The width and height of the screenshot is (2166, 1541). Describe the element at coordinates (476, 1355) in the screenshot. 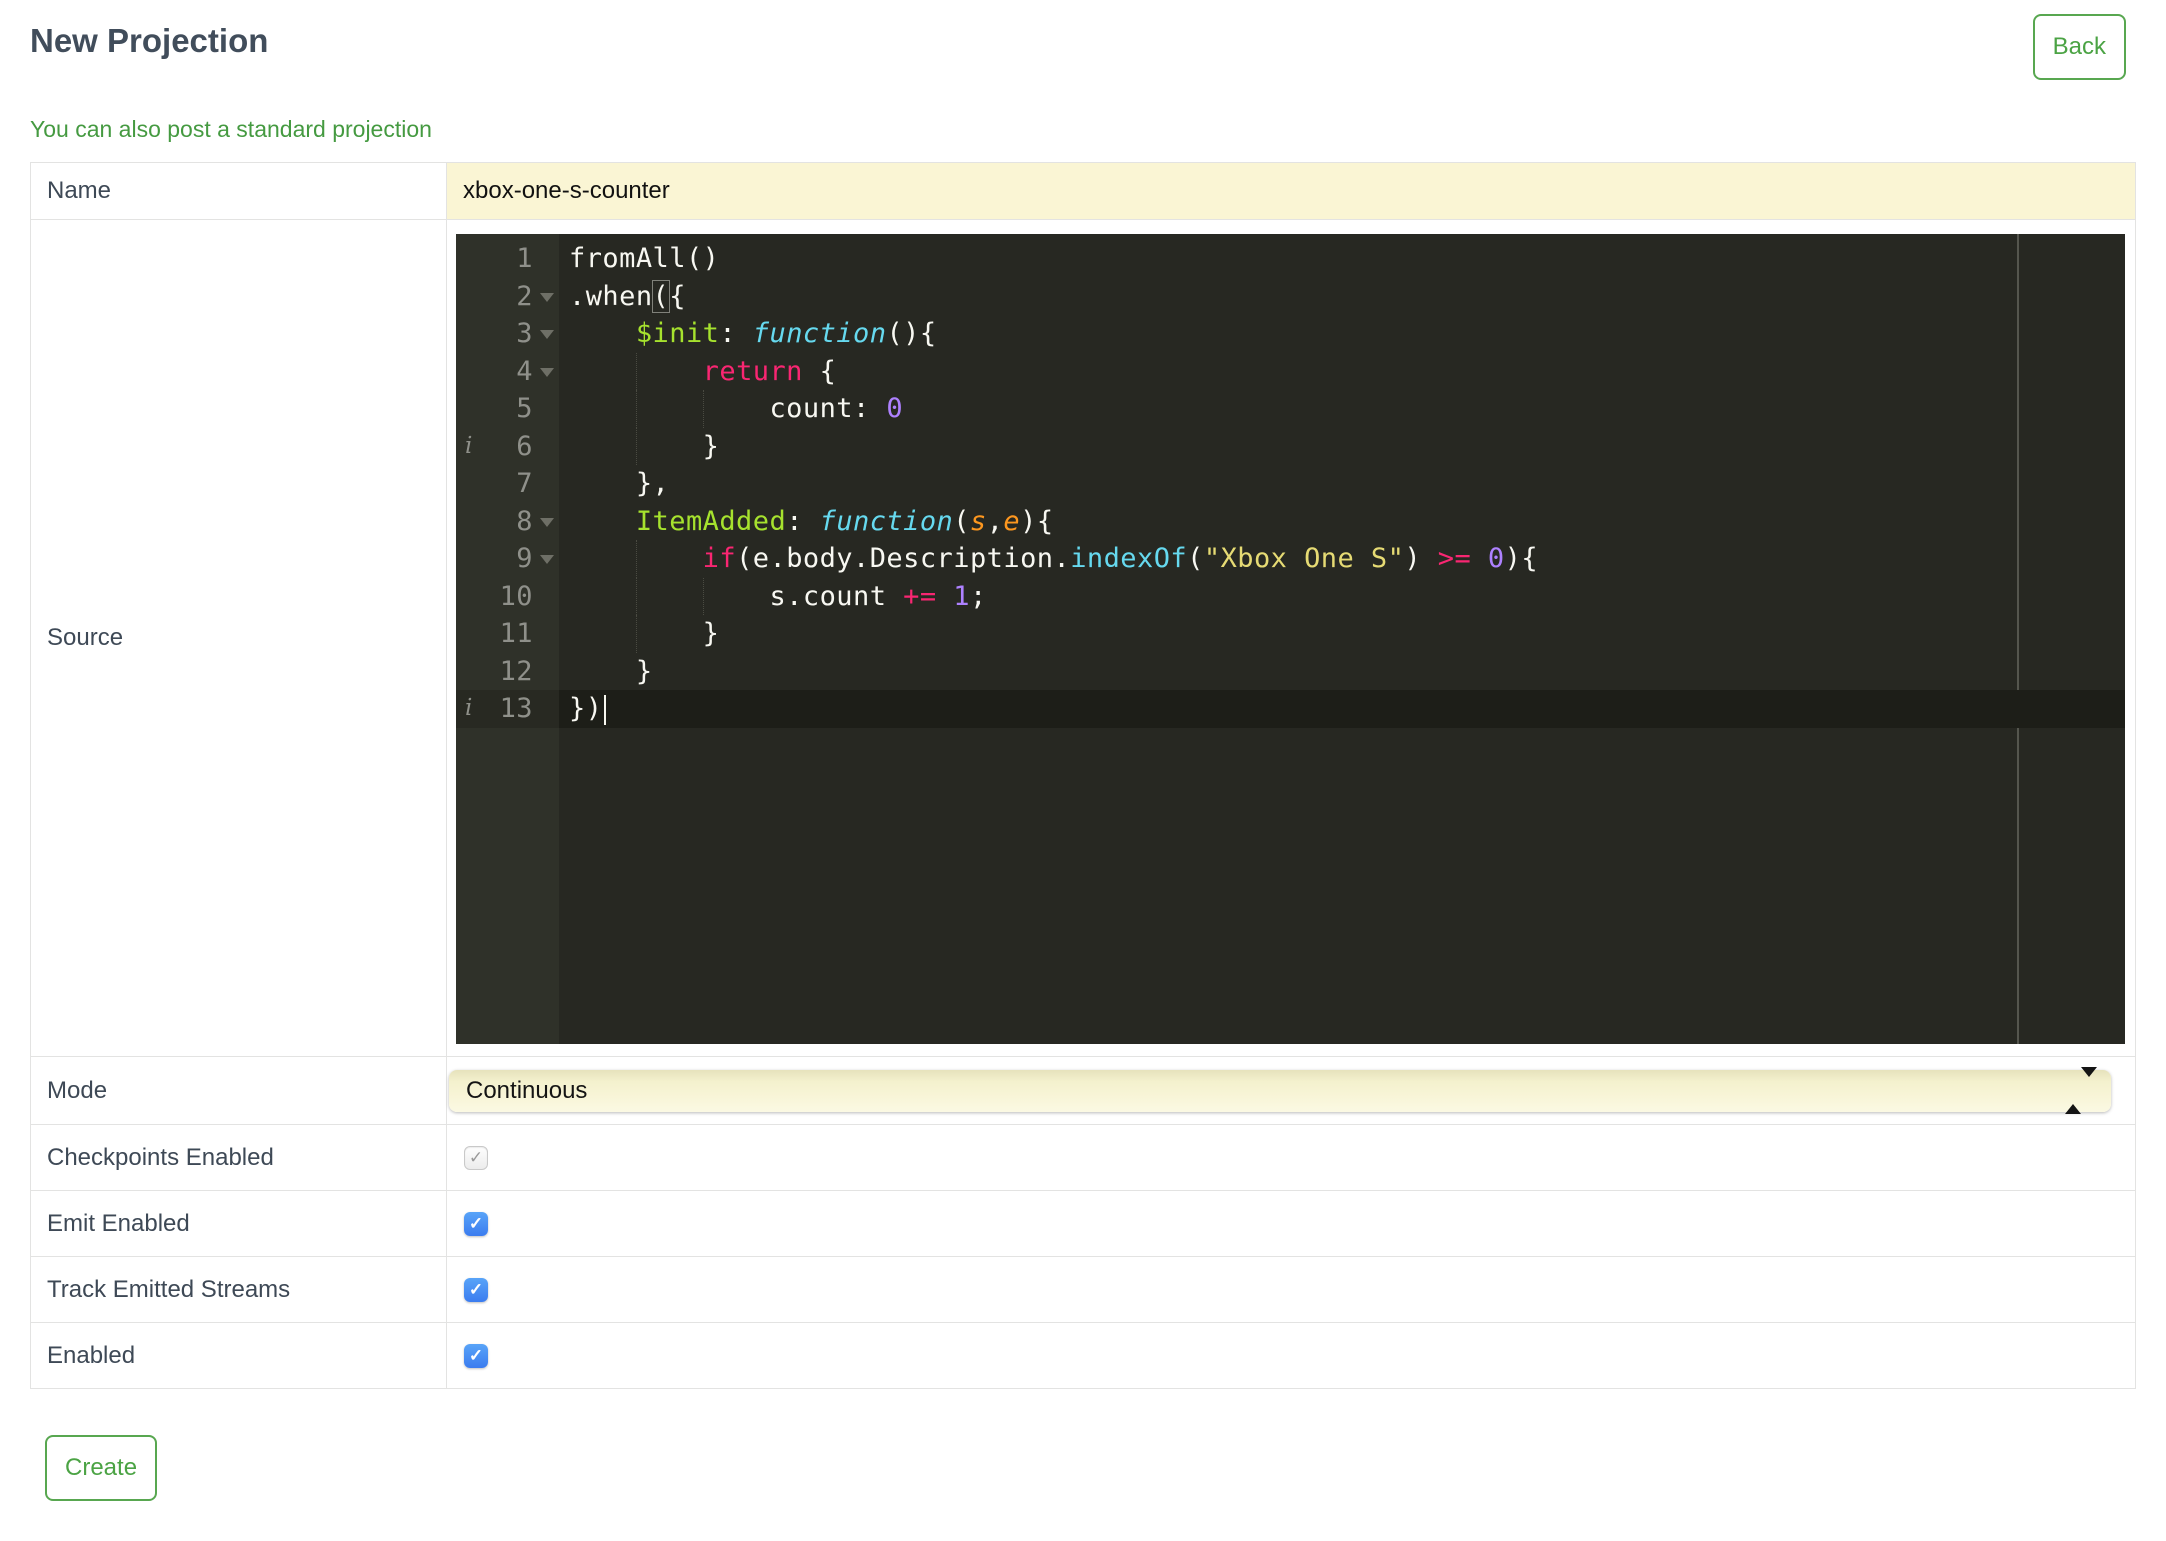

I see `checkbox-enabled: ✓` at that location.